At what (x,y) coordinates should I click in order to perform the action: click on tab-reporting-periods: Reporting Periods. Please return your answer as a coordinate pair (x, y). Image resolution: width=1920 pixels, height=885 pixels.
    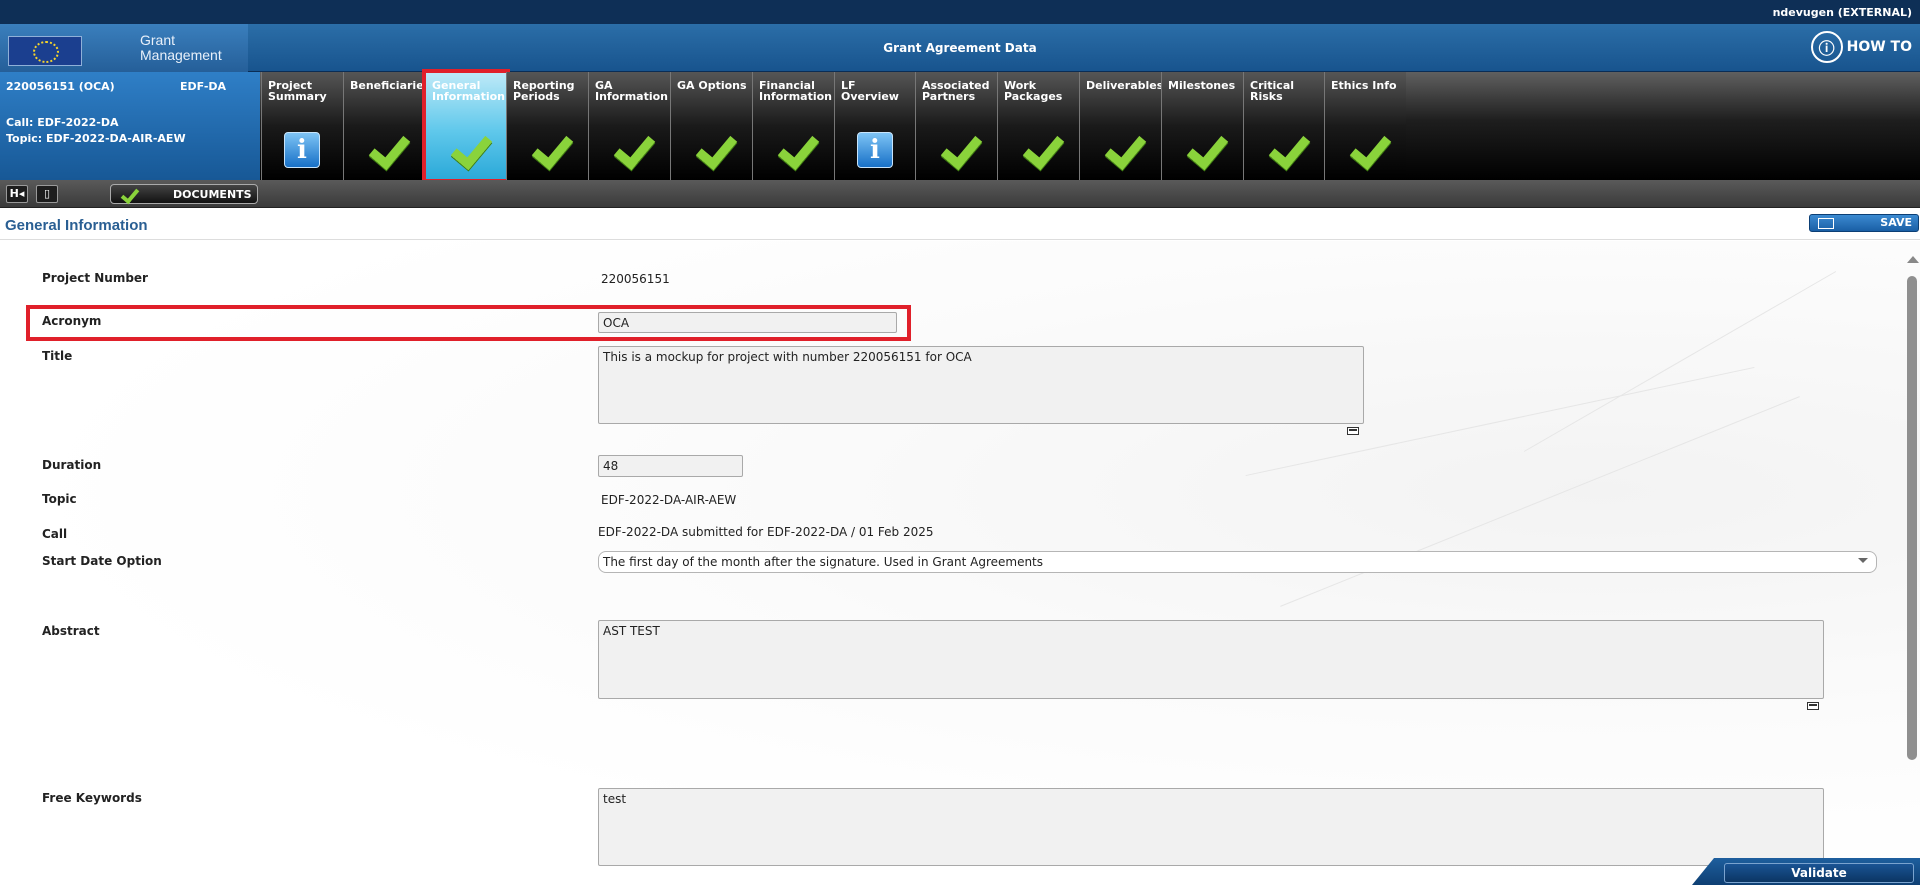
    Looking at the image, I should click on (547, 126).